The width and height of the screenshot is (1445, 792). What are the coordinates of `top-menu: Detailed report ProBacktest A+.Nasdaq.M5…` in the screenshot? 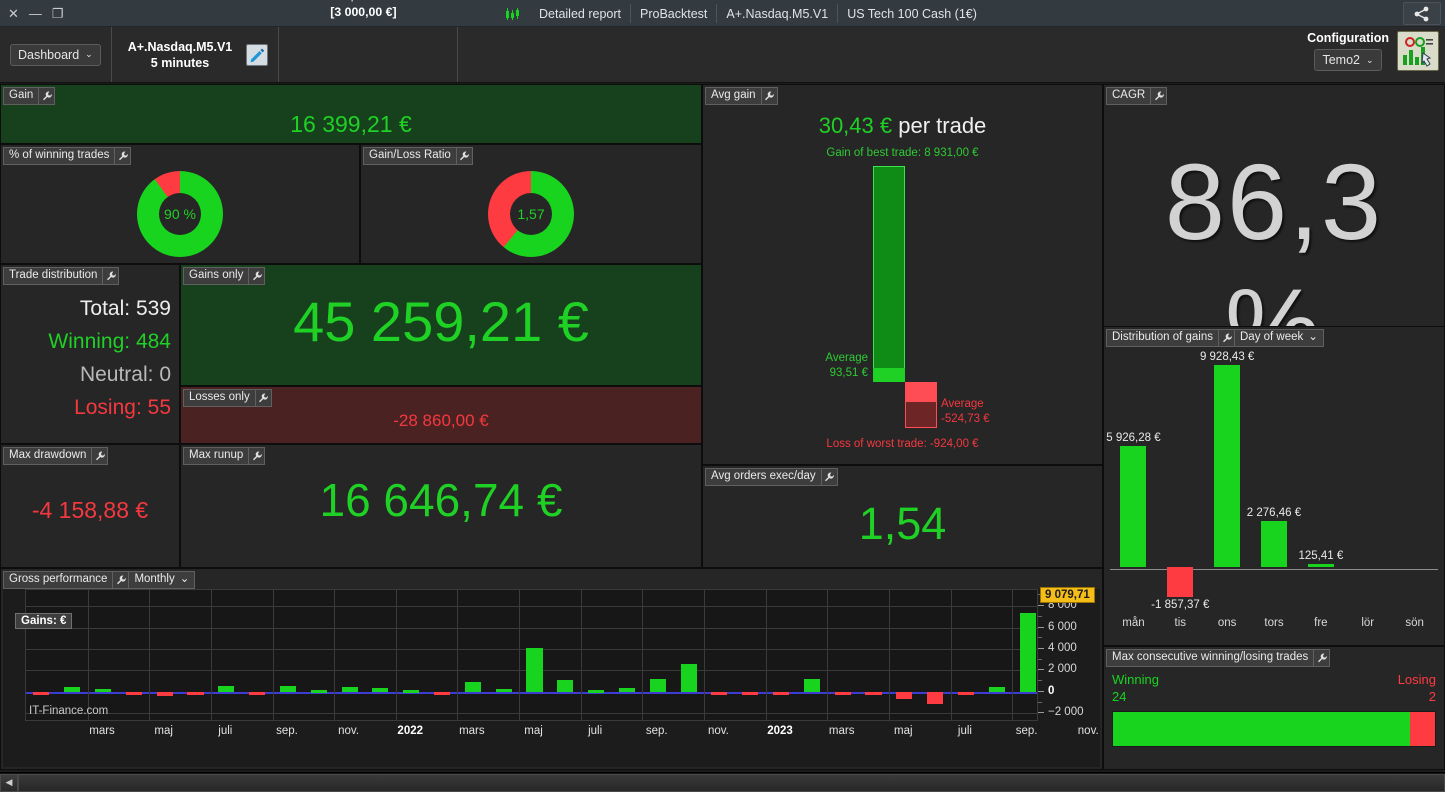 It's located at (743, 13).